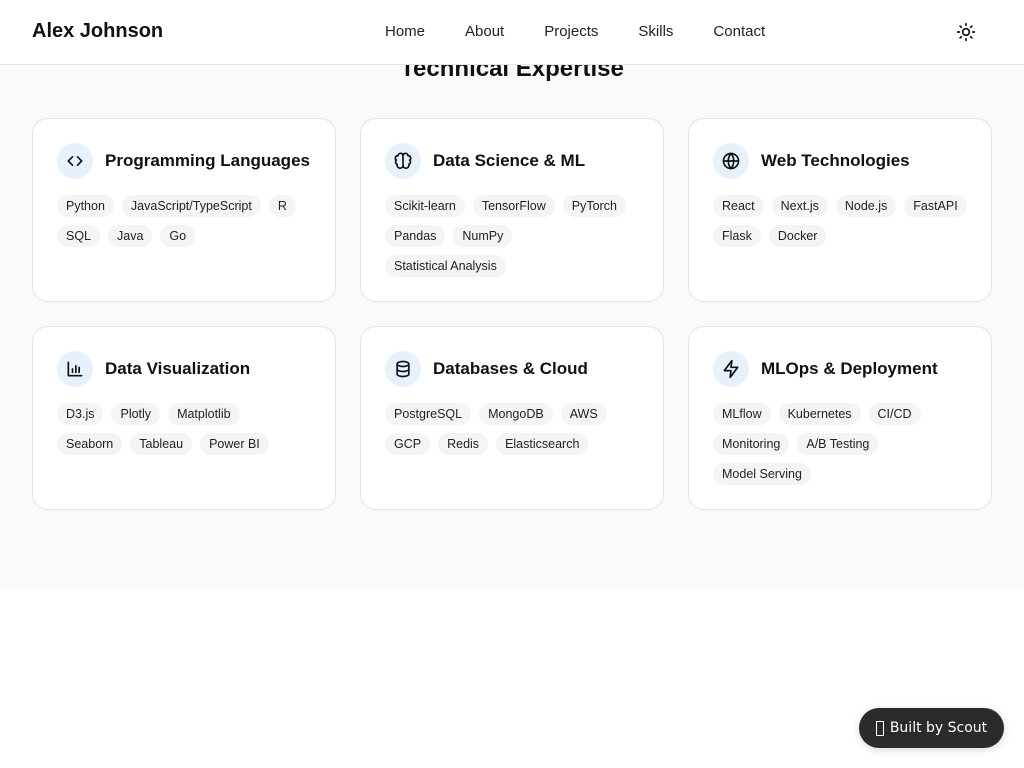 The image size is (1024, 768). Describe the element at coordinates (405, 31) in the screenshot. I see `nav-home: Home` at that location.